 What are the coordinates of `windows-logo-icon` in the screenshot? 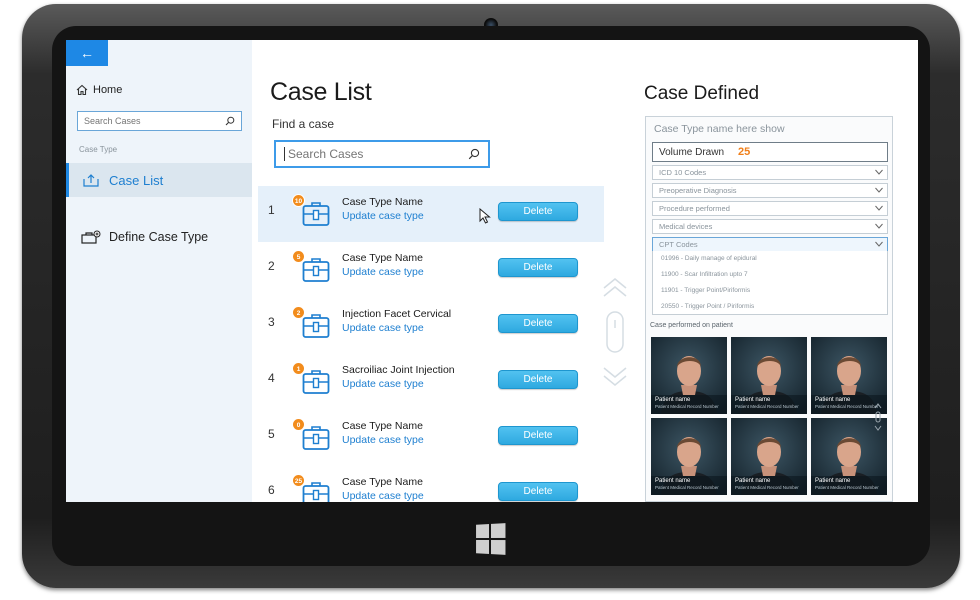 It's located at (491, 539).